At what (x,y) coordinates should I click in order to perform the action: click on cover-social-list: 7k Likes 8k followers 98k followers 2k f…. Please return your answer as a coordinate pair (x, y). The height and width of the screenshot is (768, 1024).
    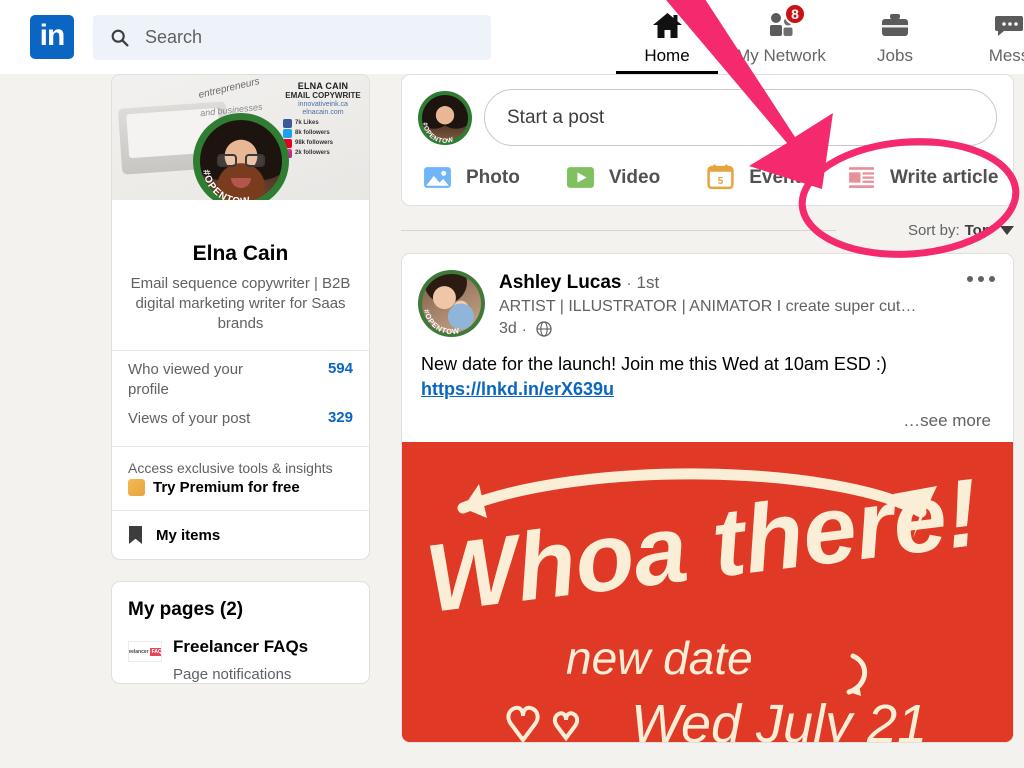
    Looking at the image, I should click on (323, 138).